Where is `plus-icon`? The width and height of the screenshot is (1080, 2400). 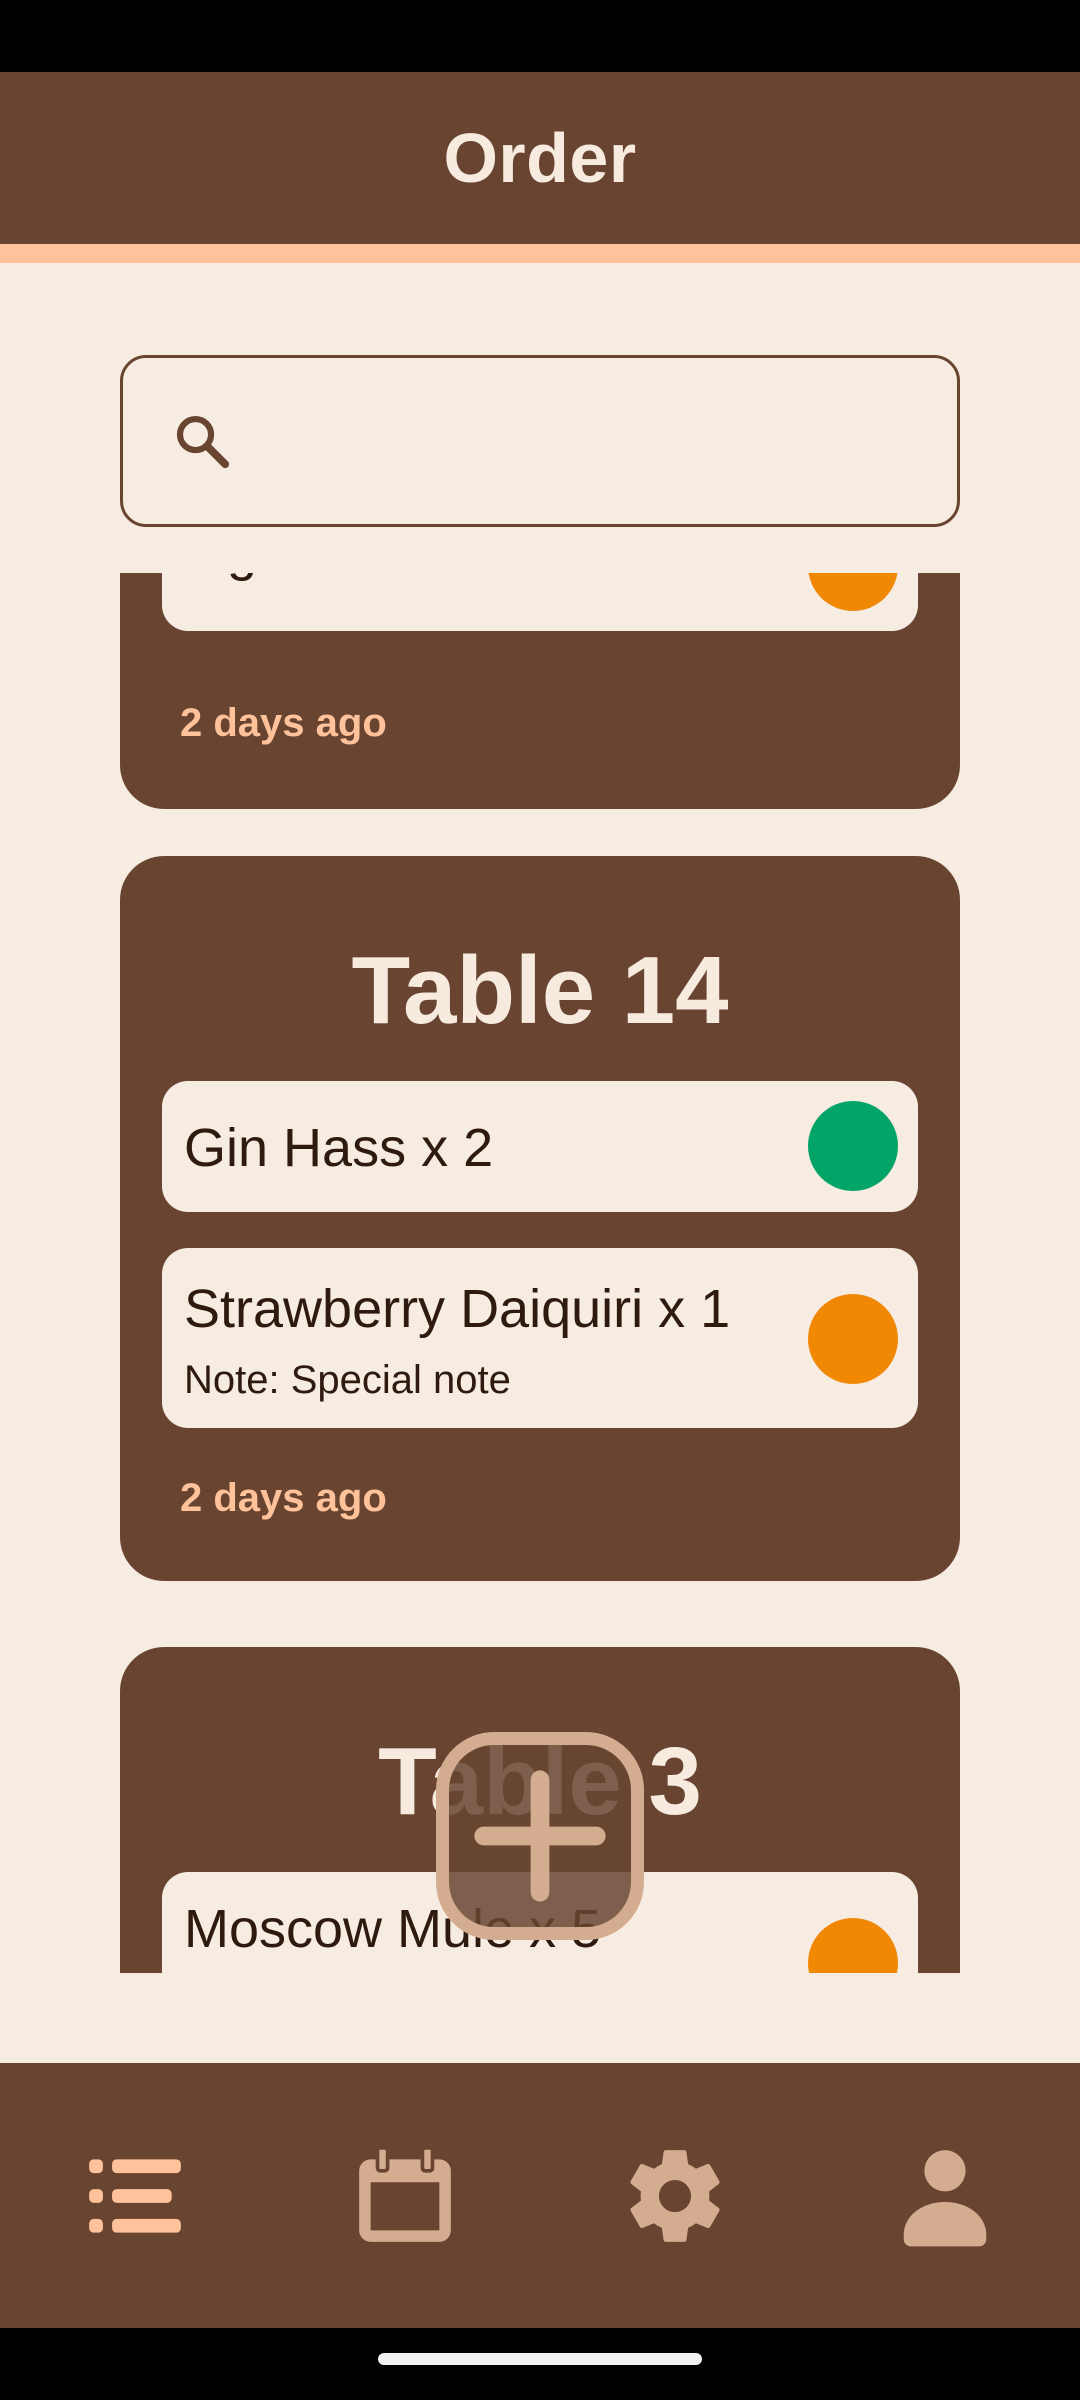 plus-icon is located at coordinates (540, 1836).